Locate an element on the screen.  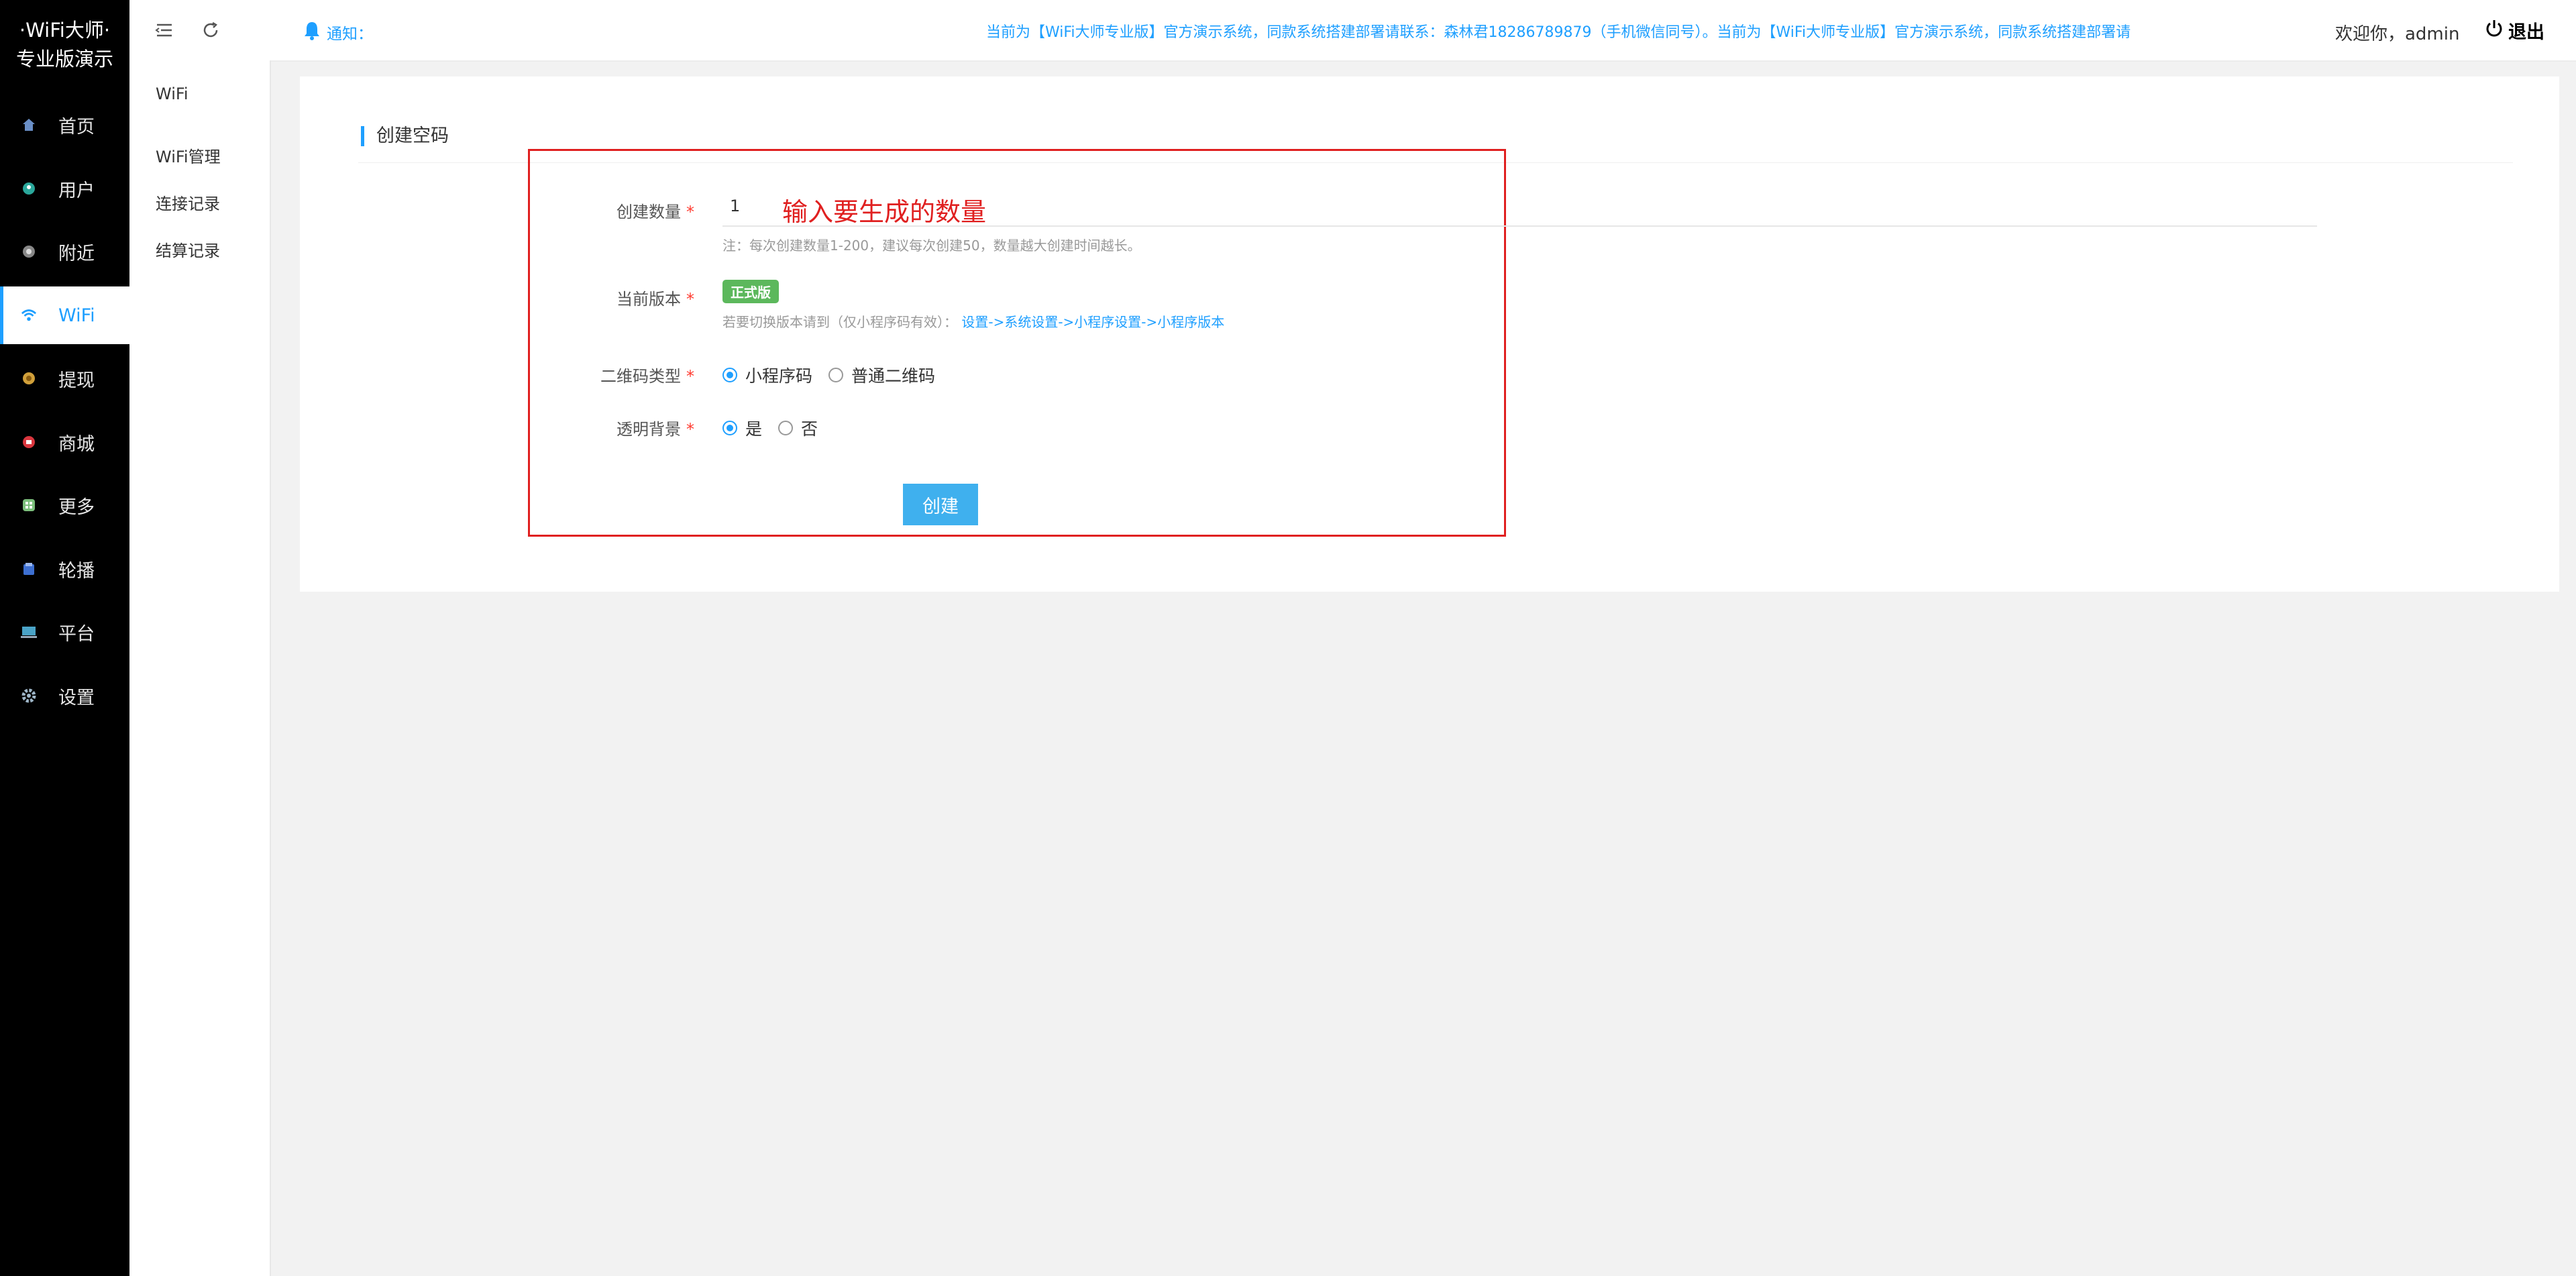
version-help-prefix: 若要切换版本请到（仅小程序码有效）： is located at coordinates (839, 322).